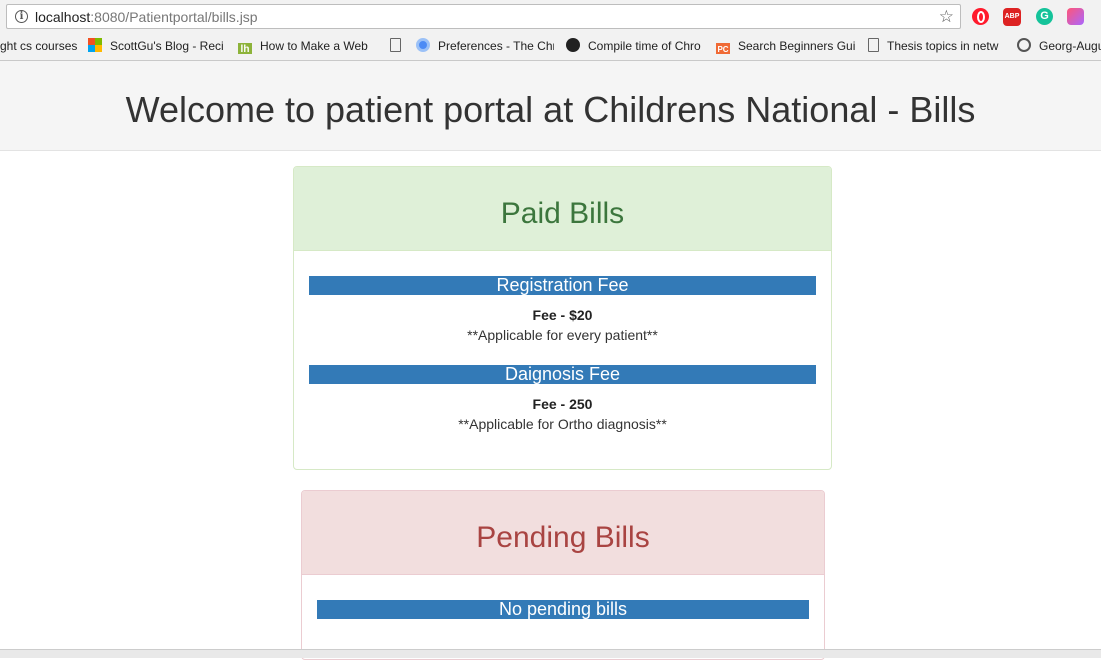 The image size is (1101, 660). What do you see at coordinates (797, 46) in the screenshot?
I see `bookmark-label: Search Beginners Gui` at bounding box center [797, 46].